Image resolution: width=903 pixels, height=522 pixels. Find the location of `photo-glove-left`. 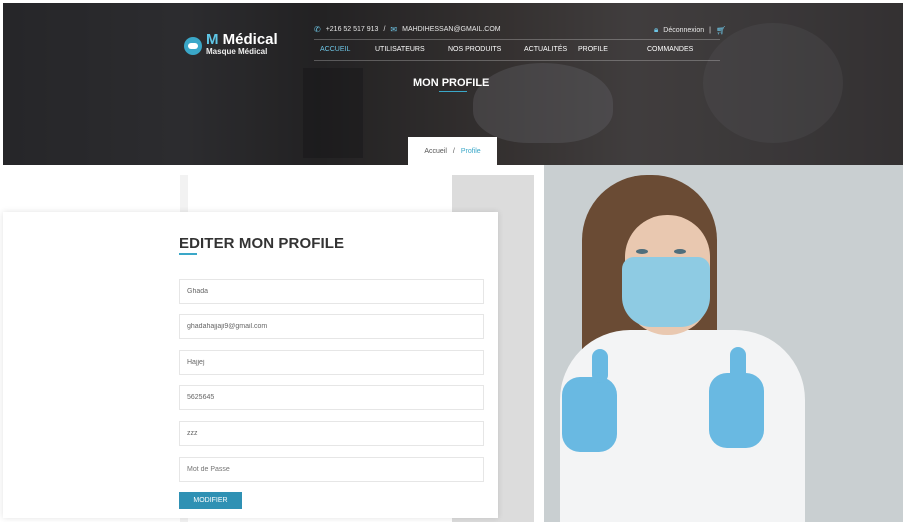

photo-glove-left is located at coordinates (589, 414).